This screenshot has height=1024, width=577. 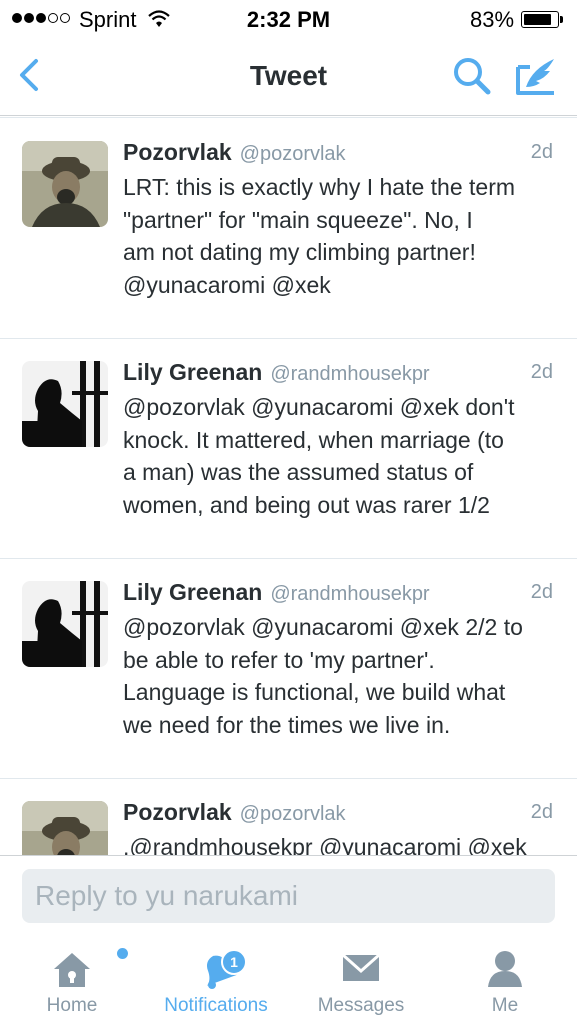 I want to click on search-icon, so click(x=472, y=76).